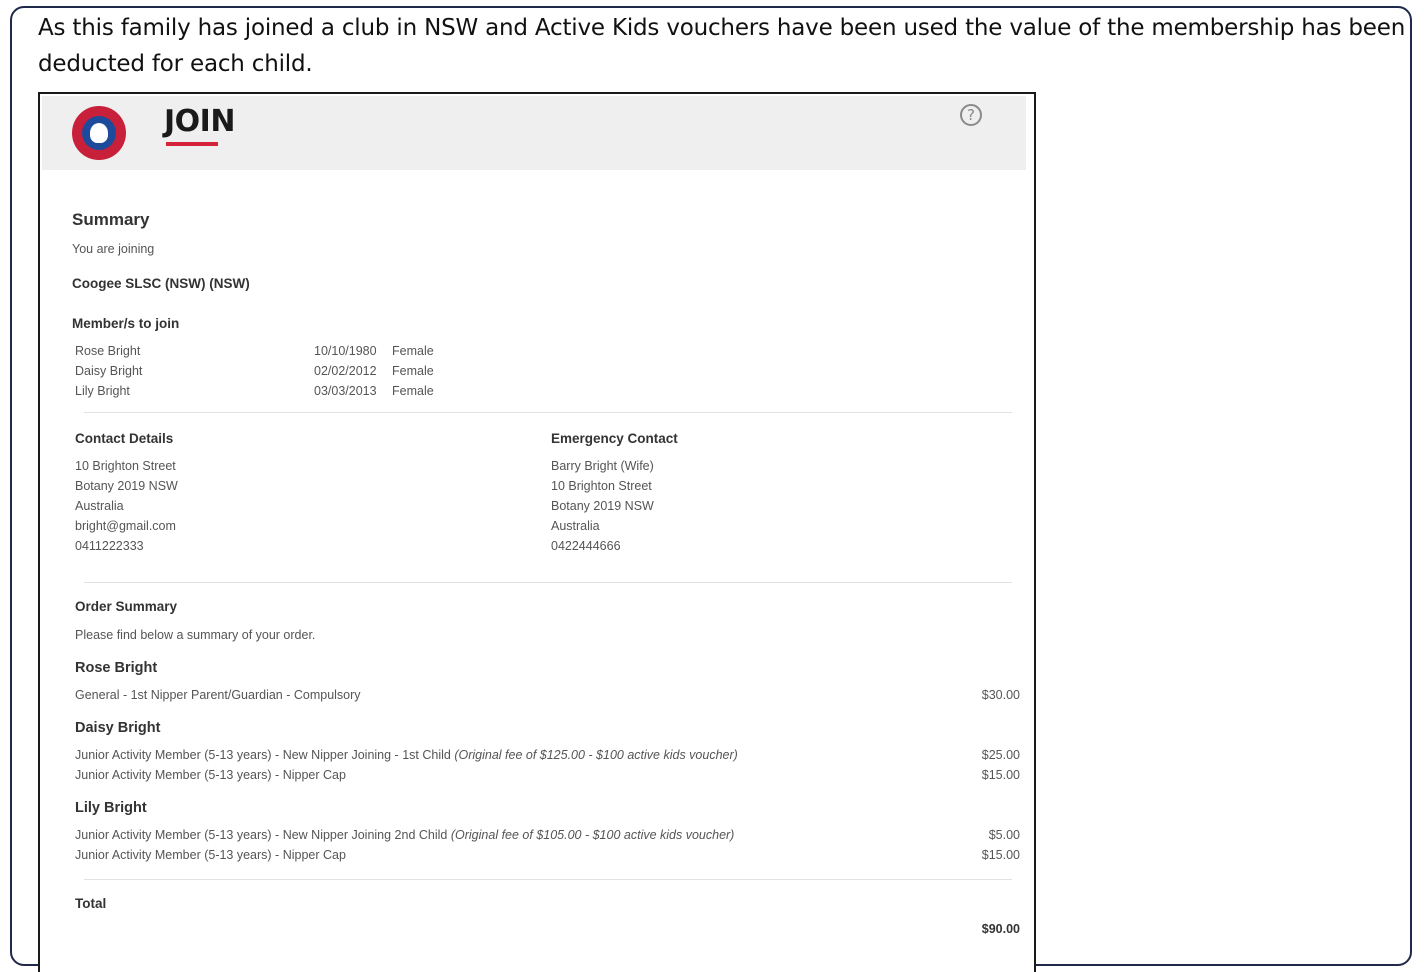  I want to click on emergency-line: 10 Brighton Street, so click(601, 486).